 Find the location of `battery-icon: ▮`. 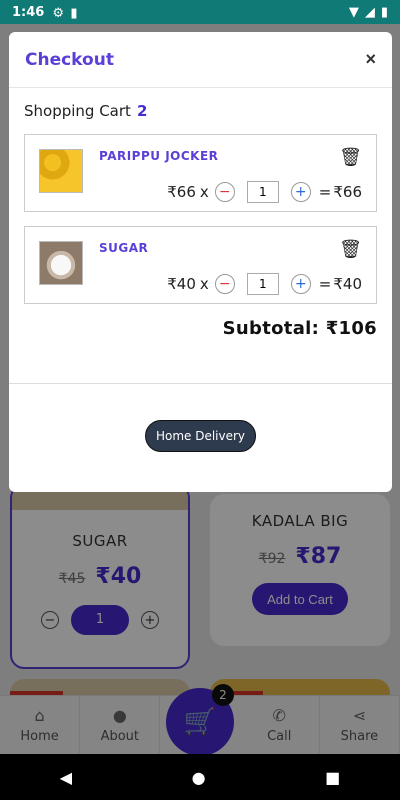

battery-icon: ▮ is located at coordinates (384, 12).